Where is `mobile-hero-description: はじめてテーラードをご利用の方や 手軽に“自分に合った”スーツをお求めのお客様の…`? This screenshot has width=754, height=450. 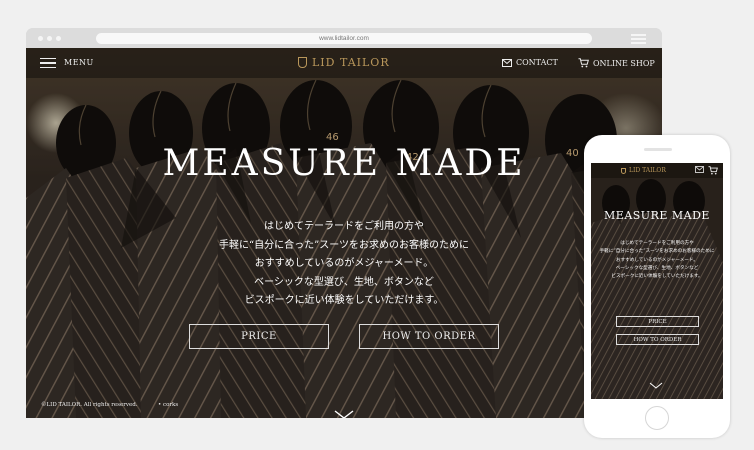 mobile-hero-description: はじめてテーラードをご利用の方や 手軽に“自分に合った”スーツをお求めのお客様の… is located at coordinates (657, 260).